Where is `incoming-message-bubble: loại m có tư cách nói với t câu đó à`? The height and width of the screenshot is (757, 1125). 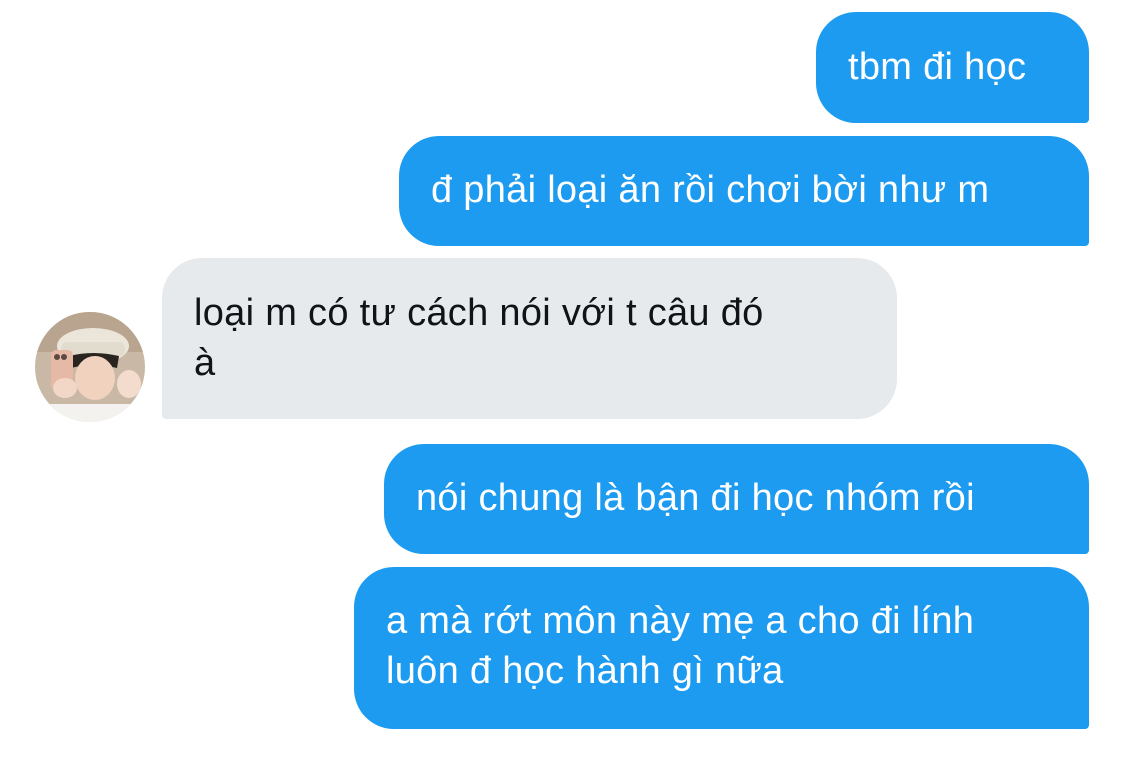
incoming-message-bubble: loại m có tư cách nói với t câu đó à is located at coordinates (529, 338).